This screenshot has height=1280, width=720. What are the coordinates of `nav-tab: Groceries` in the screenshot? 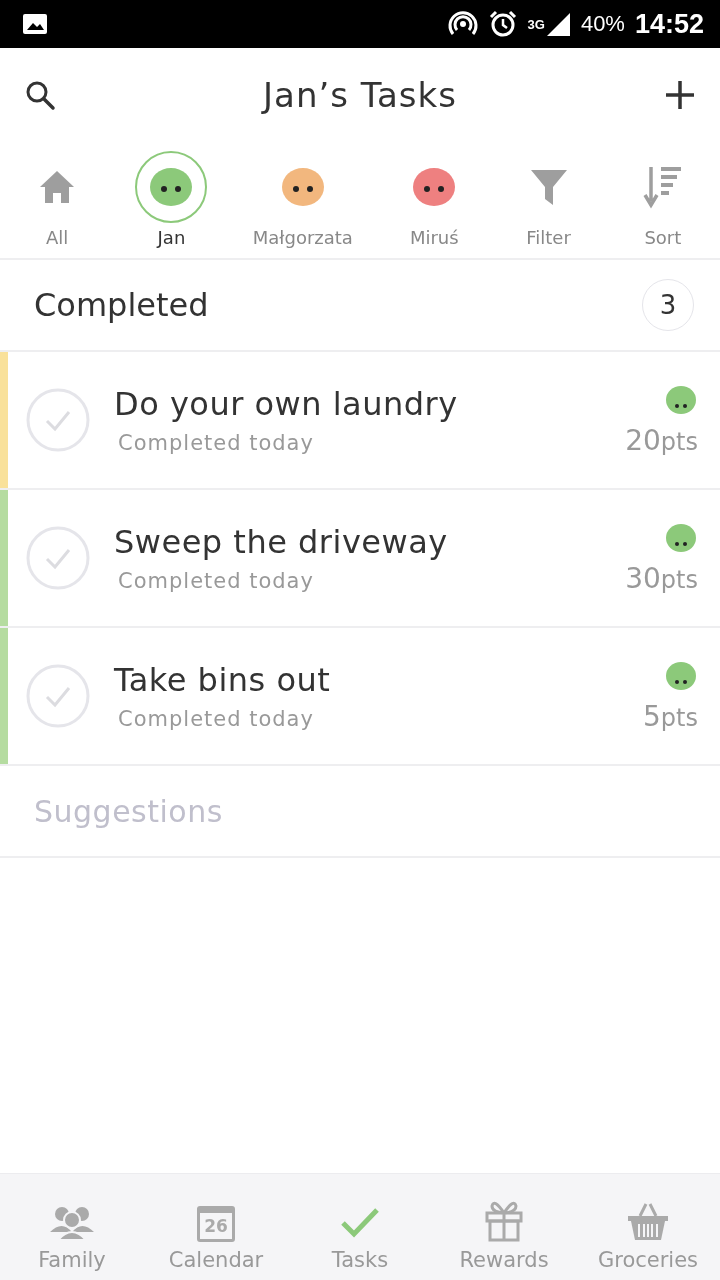 It's located at (648, 1227).